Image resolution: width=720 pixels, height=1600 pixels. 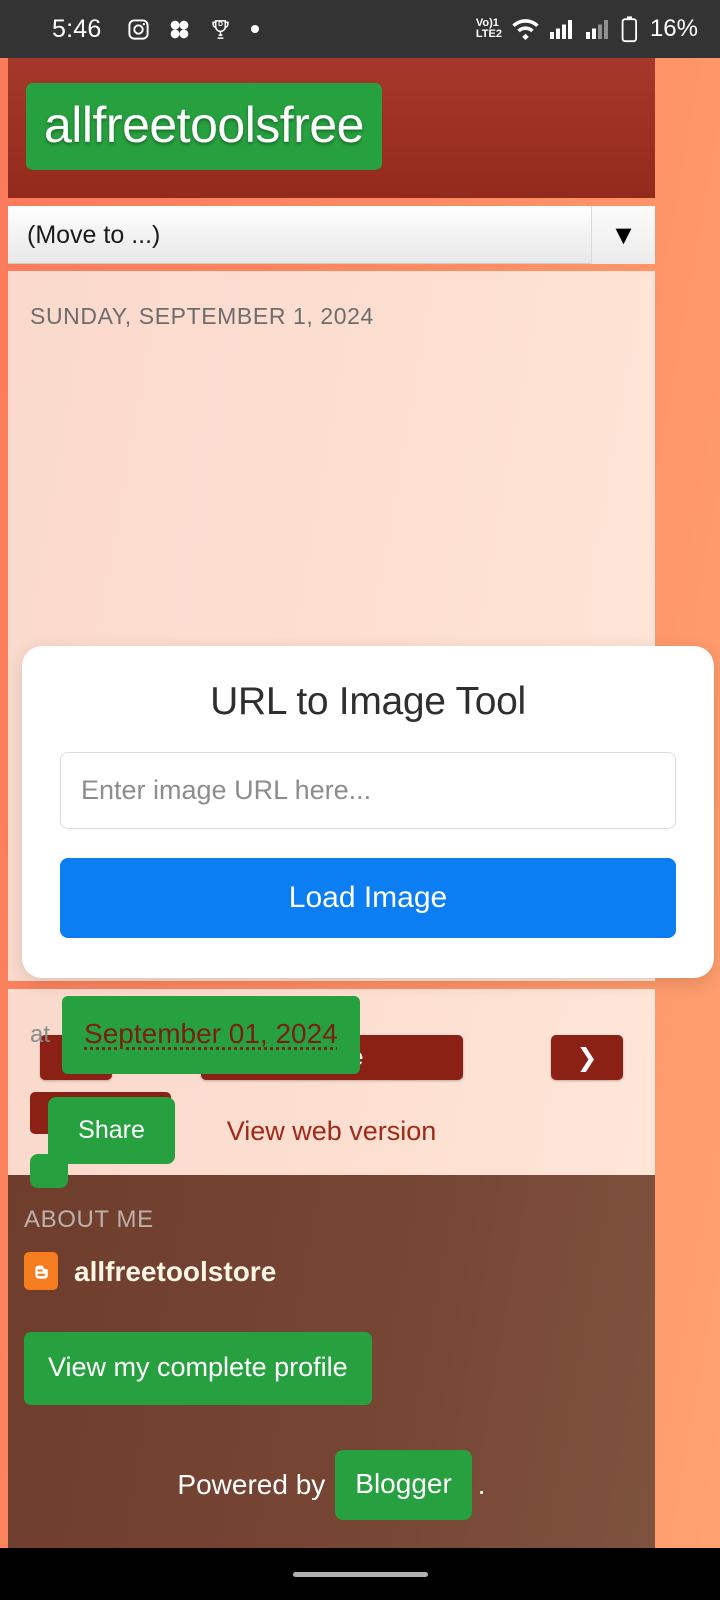 I want to click on powered-by-row: Powered by Blogger ., so click(x=331, y=1485).